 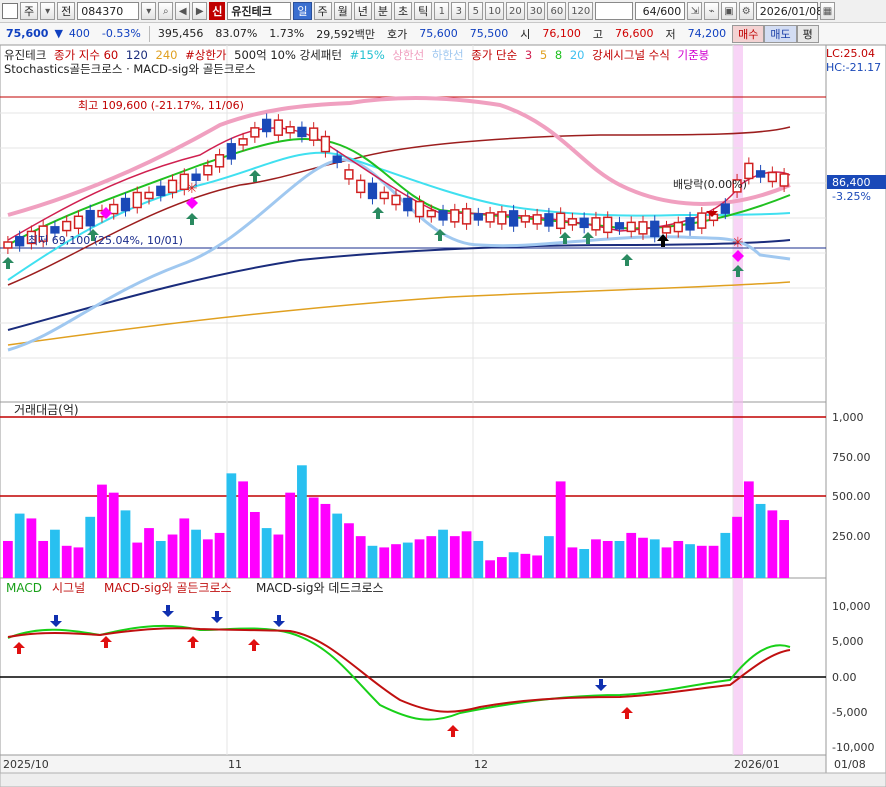 I want to click on tab-year: 년, so click(x=362, y=11).